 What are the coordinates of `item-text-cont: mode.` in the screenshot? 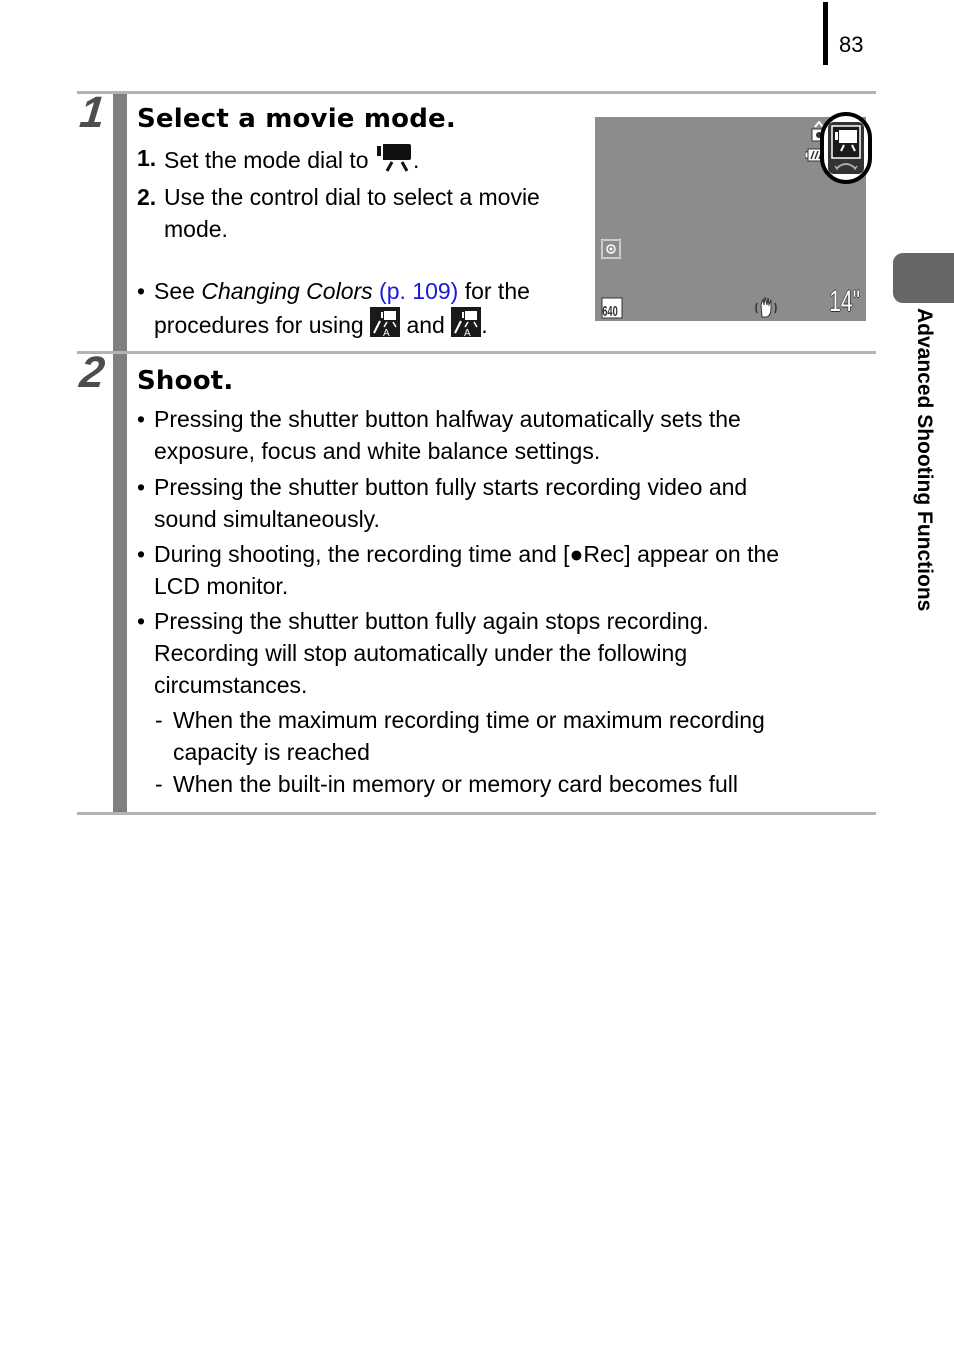 It's located at (196, 229).